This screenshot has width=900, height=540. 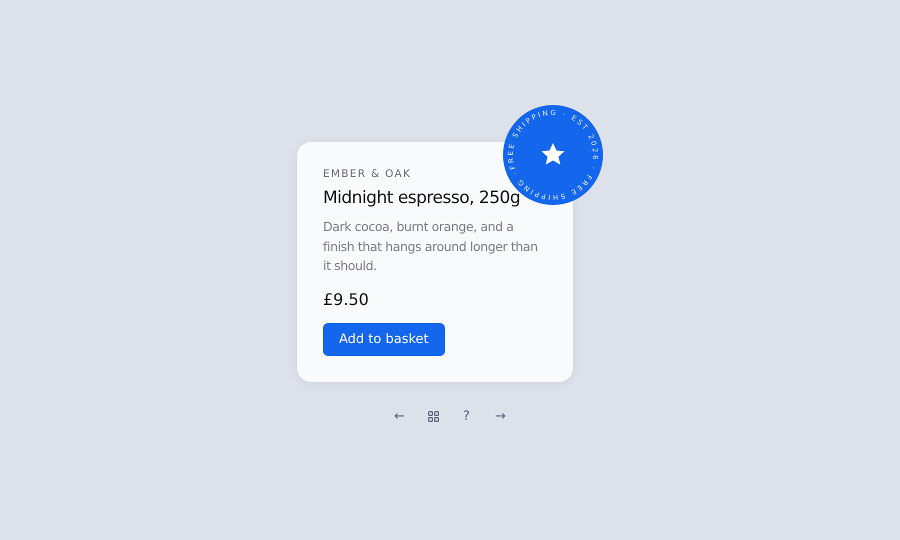 I want to click on nav-button: ←, so click(x=400, y=416).